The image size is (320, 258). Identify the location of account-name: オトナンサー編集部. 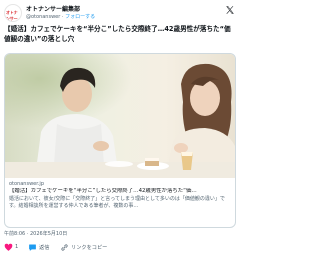
(53, 8).